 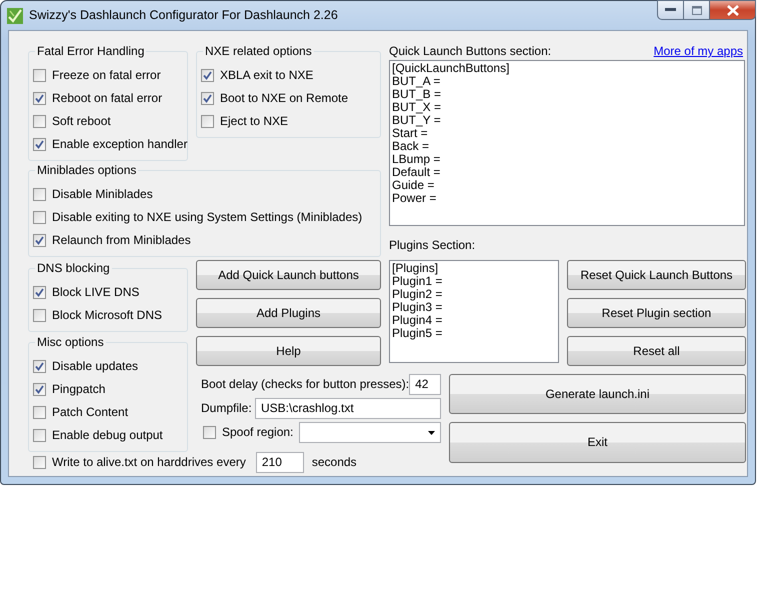 I want to click on button: Exit, so click(x=597, y=442).